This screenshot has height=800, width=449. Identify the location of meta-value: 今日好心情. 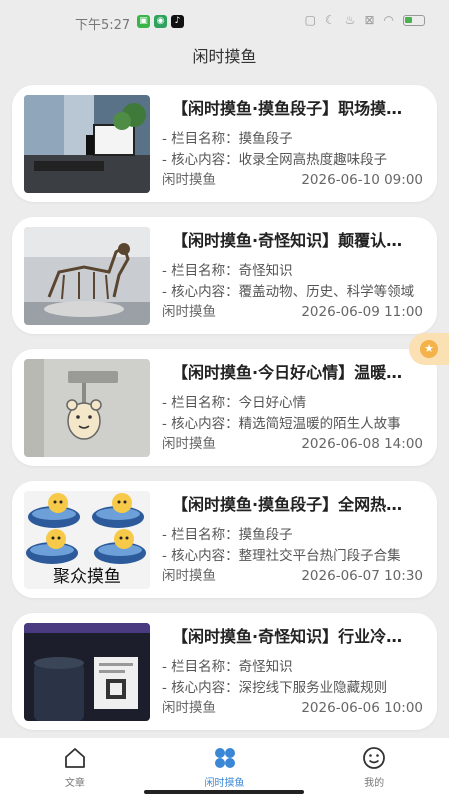
(272, 403).